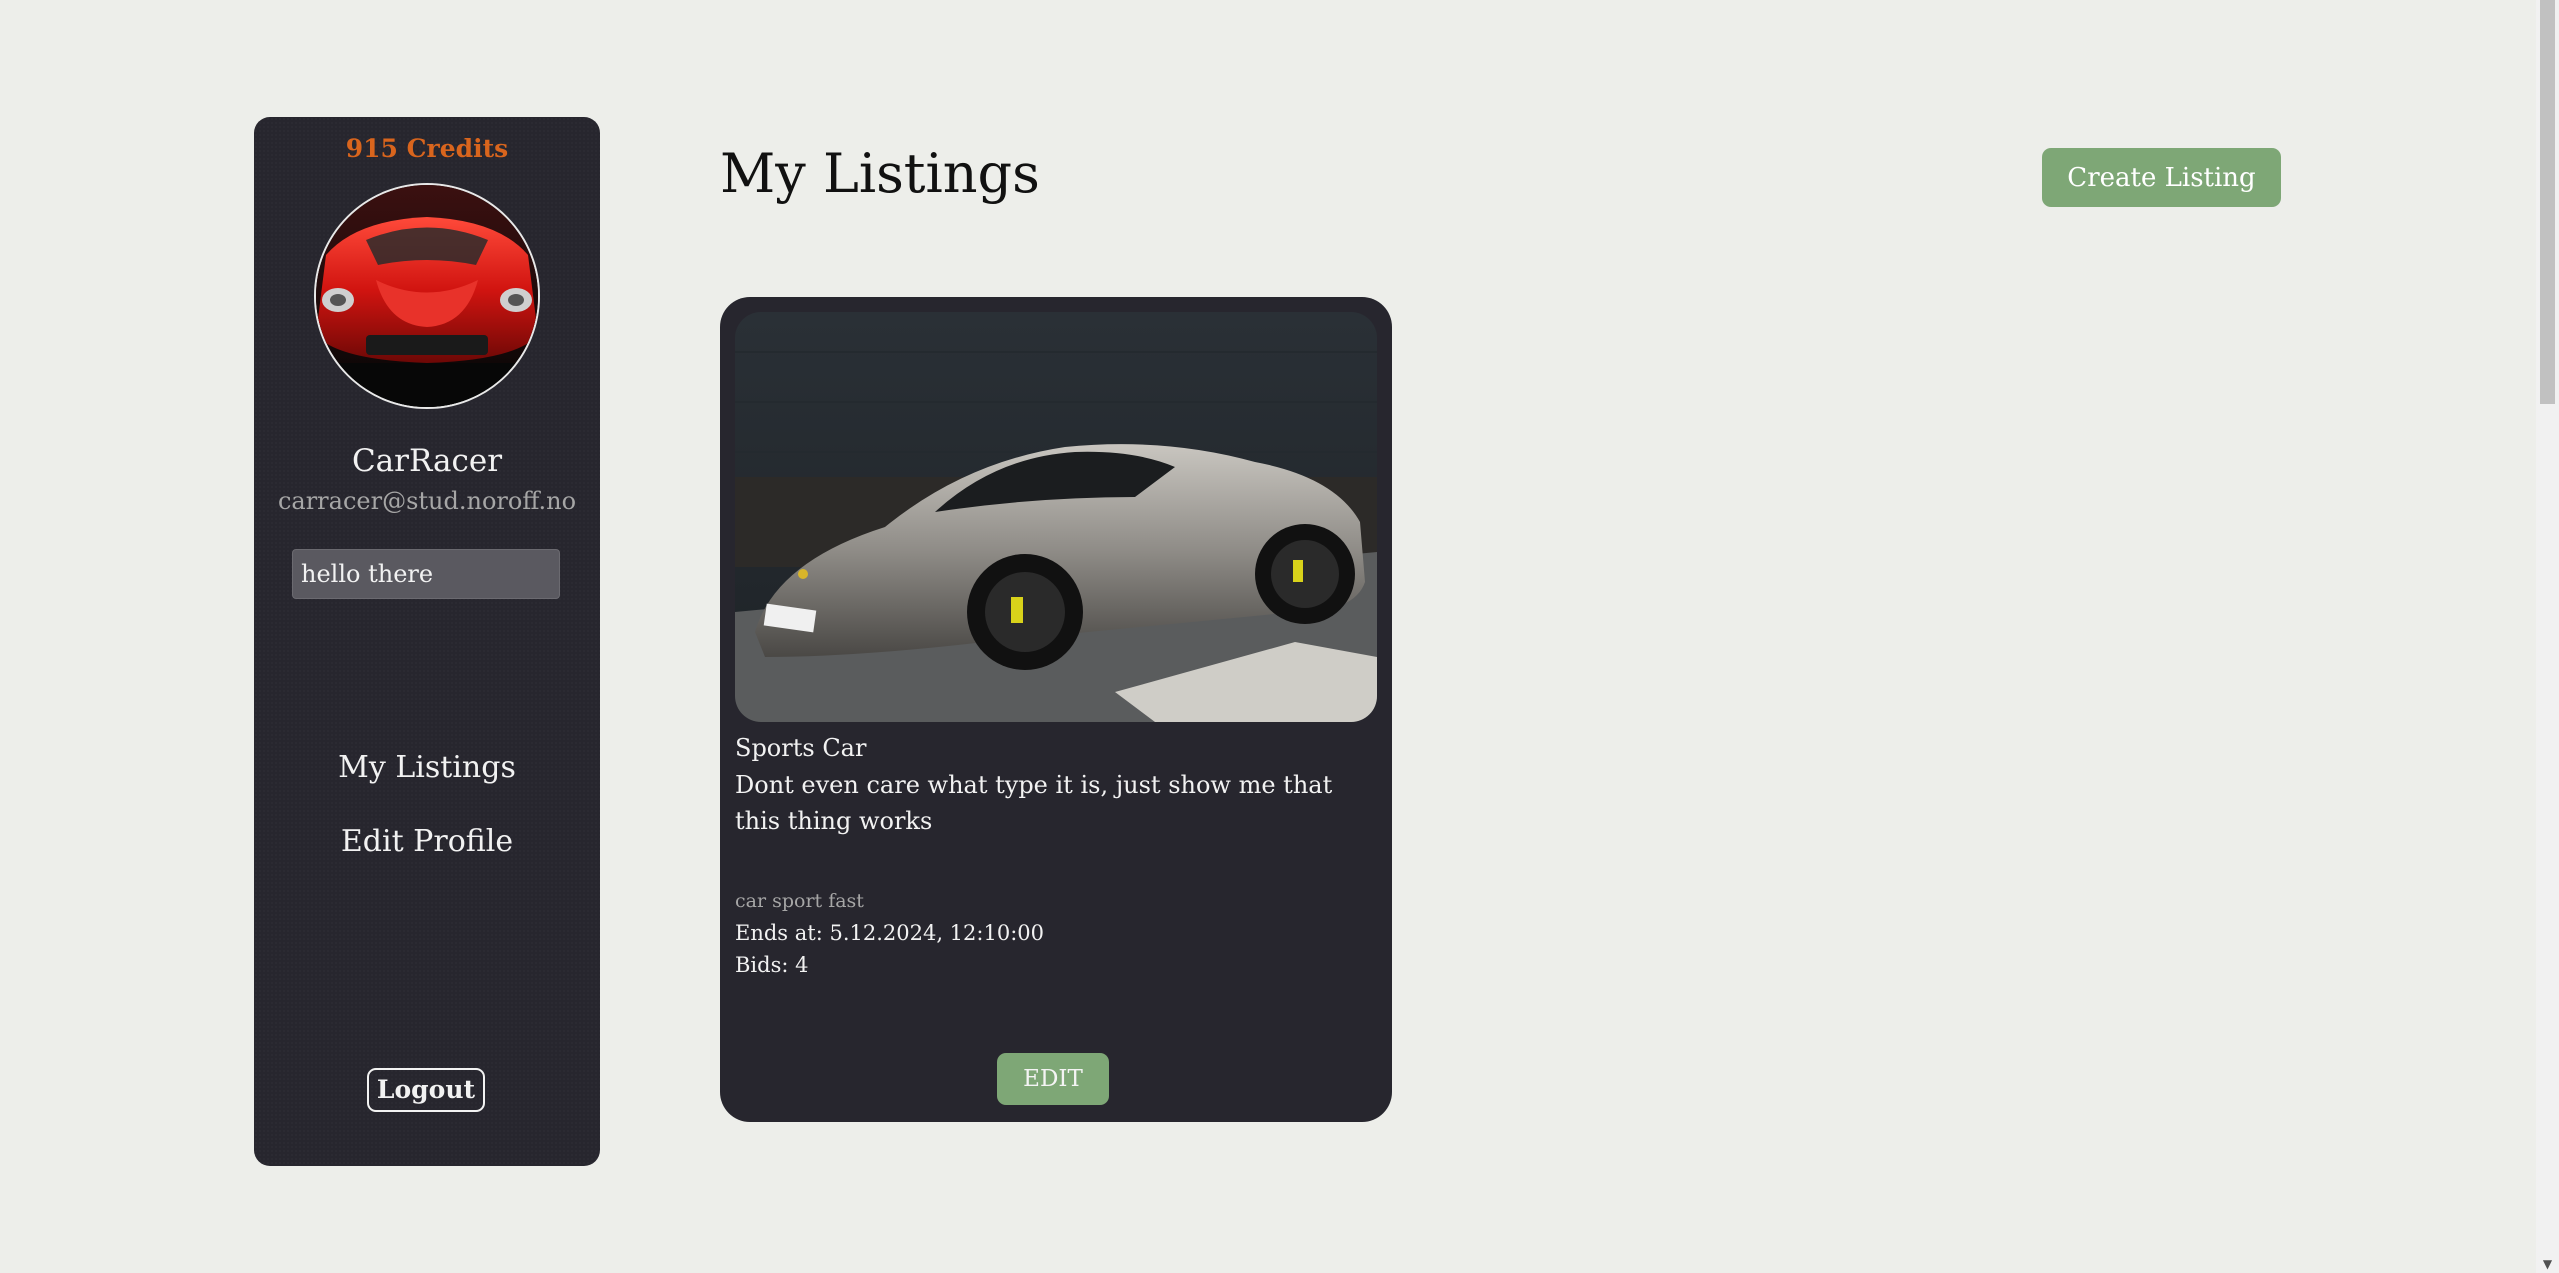  I want to click on edit-listing-button: EDIT, so click(1053, 1079).